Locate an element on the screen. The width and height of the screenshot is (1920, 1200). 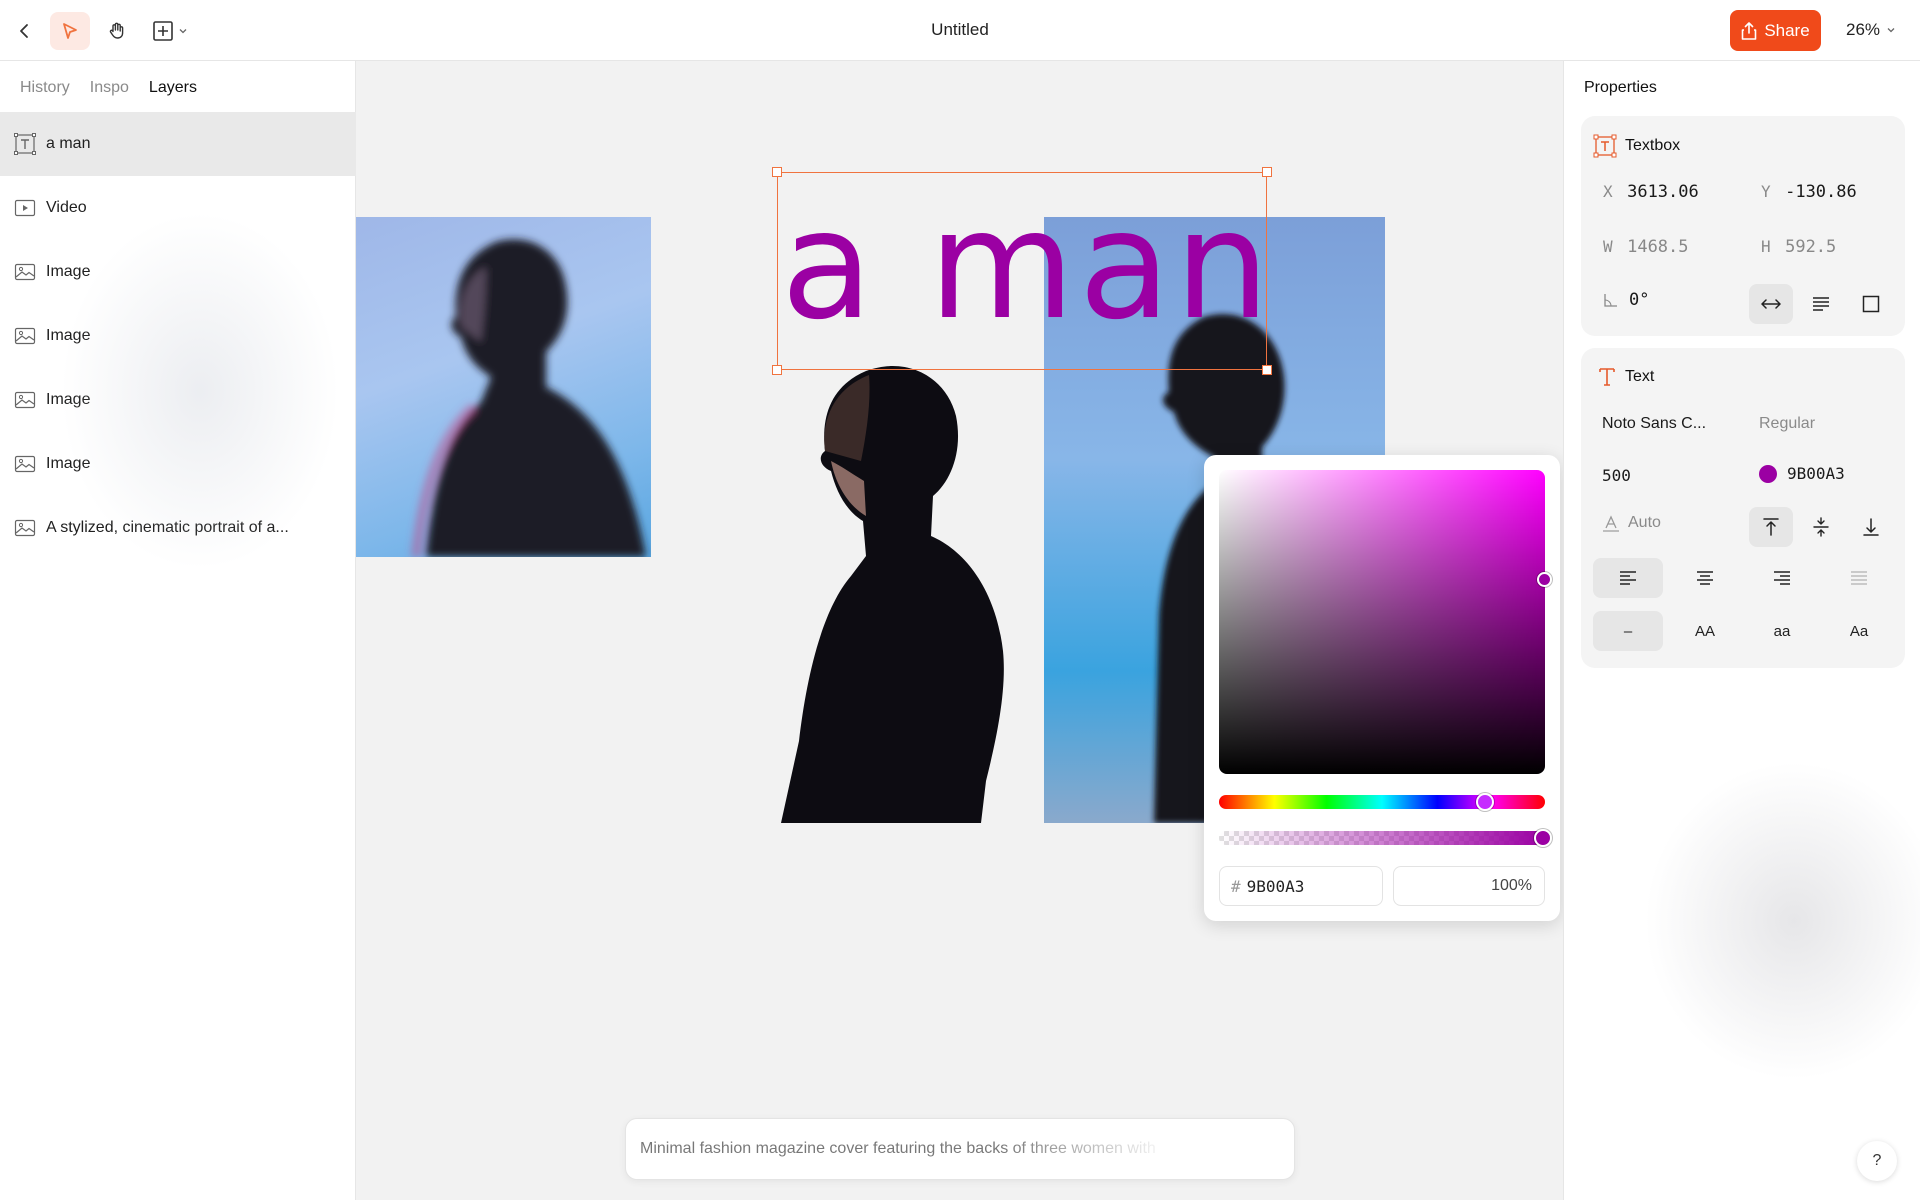
hue-slider is located at coordinates (1382, 802).